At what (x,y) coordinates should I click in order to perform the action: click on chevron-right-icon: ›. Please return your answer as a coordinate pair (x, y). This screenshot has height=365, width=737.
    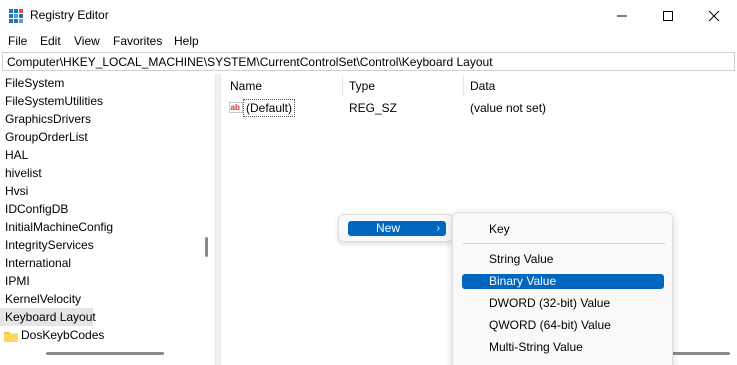
    Looking at the image, I should click on (438, 228).